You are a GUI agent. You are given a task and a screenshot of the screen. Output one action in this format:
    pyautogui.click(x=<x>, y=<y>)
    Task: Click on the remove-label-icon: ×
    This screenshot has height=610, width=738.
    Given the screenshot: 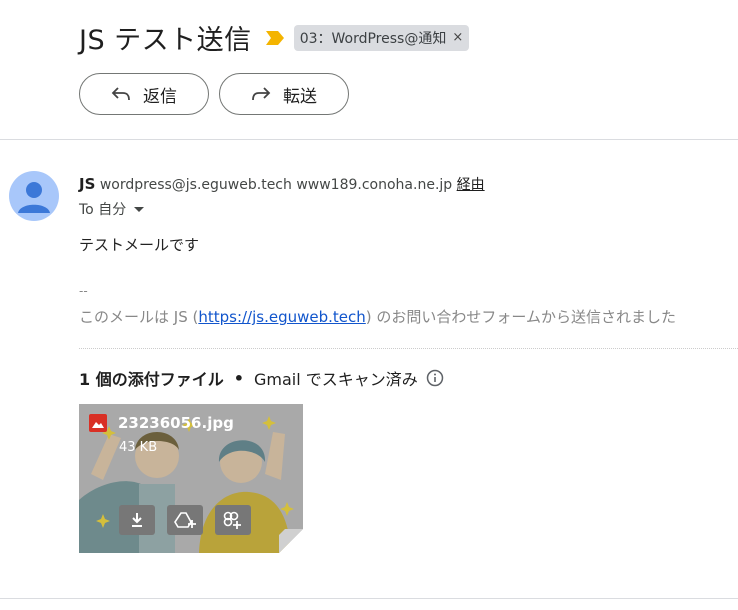 What is the action you would take?
    pyautogui.click(x=457, y=37)
    